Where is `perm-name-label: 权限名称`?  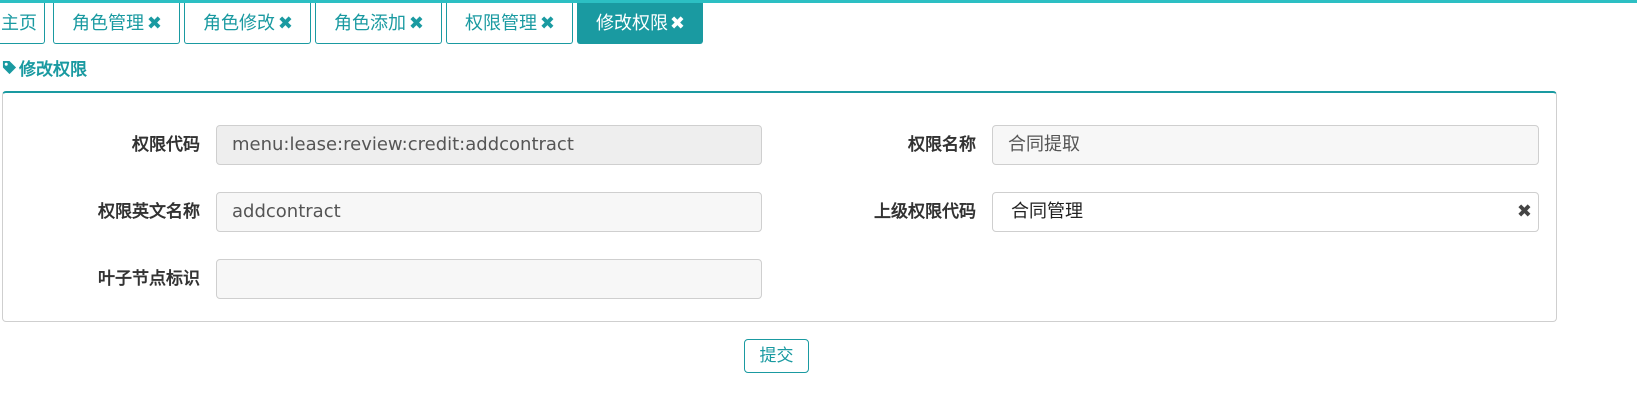
perm-name-label: 权限名称 is located at coordinates (942, 145).